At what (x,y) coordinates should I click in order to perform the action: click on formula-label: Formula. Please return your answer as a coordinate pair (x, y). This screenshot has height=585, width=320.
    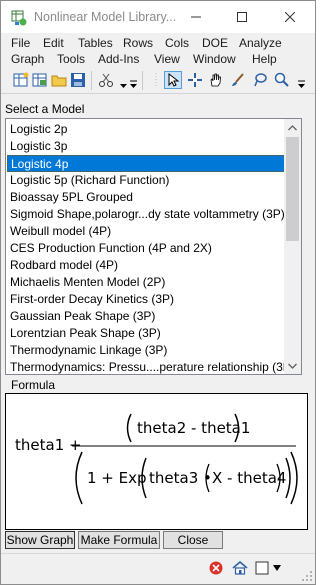
    Looking at the image, I should click on (33, 385).